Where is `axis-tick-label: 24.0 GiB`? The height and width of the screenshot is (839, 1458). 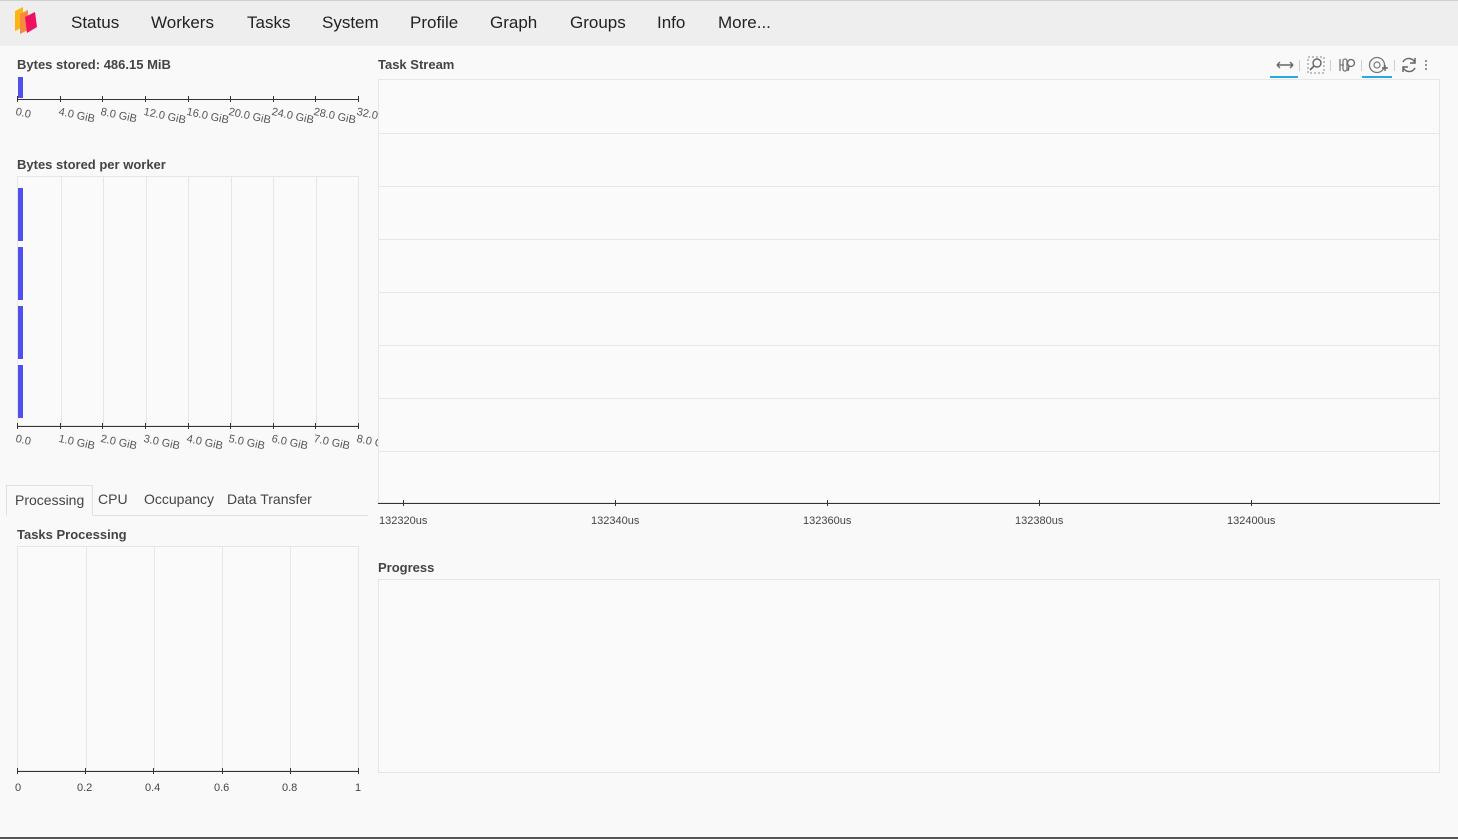 axis-tick-label: 24.0 GiB is located at coordinates (292, 116).